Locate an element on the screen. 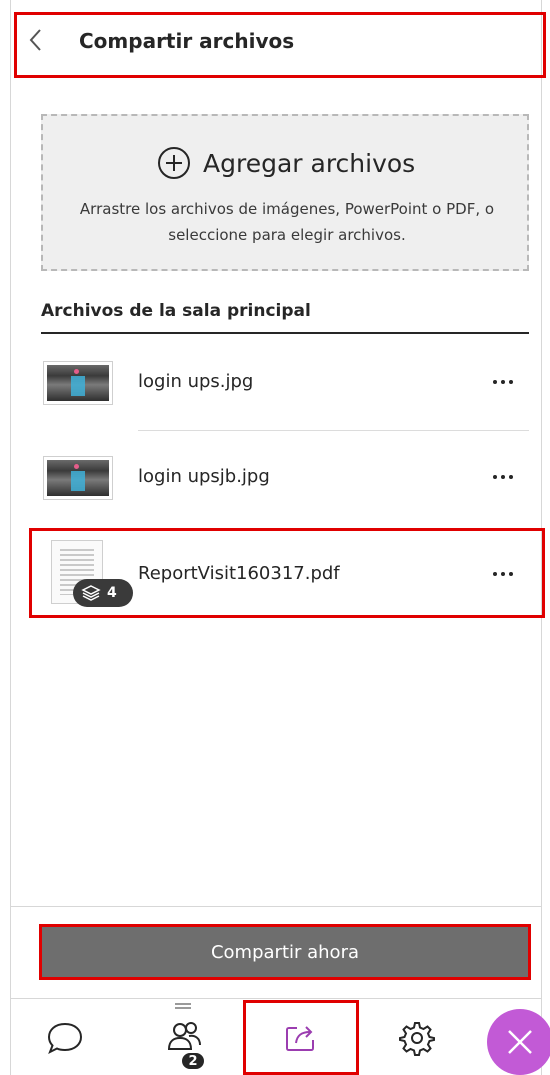 This screenshot has height=1075, width=550. add-files-label: Agregar archivos is located at coordinates (309, 163).